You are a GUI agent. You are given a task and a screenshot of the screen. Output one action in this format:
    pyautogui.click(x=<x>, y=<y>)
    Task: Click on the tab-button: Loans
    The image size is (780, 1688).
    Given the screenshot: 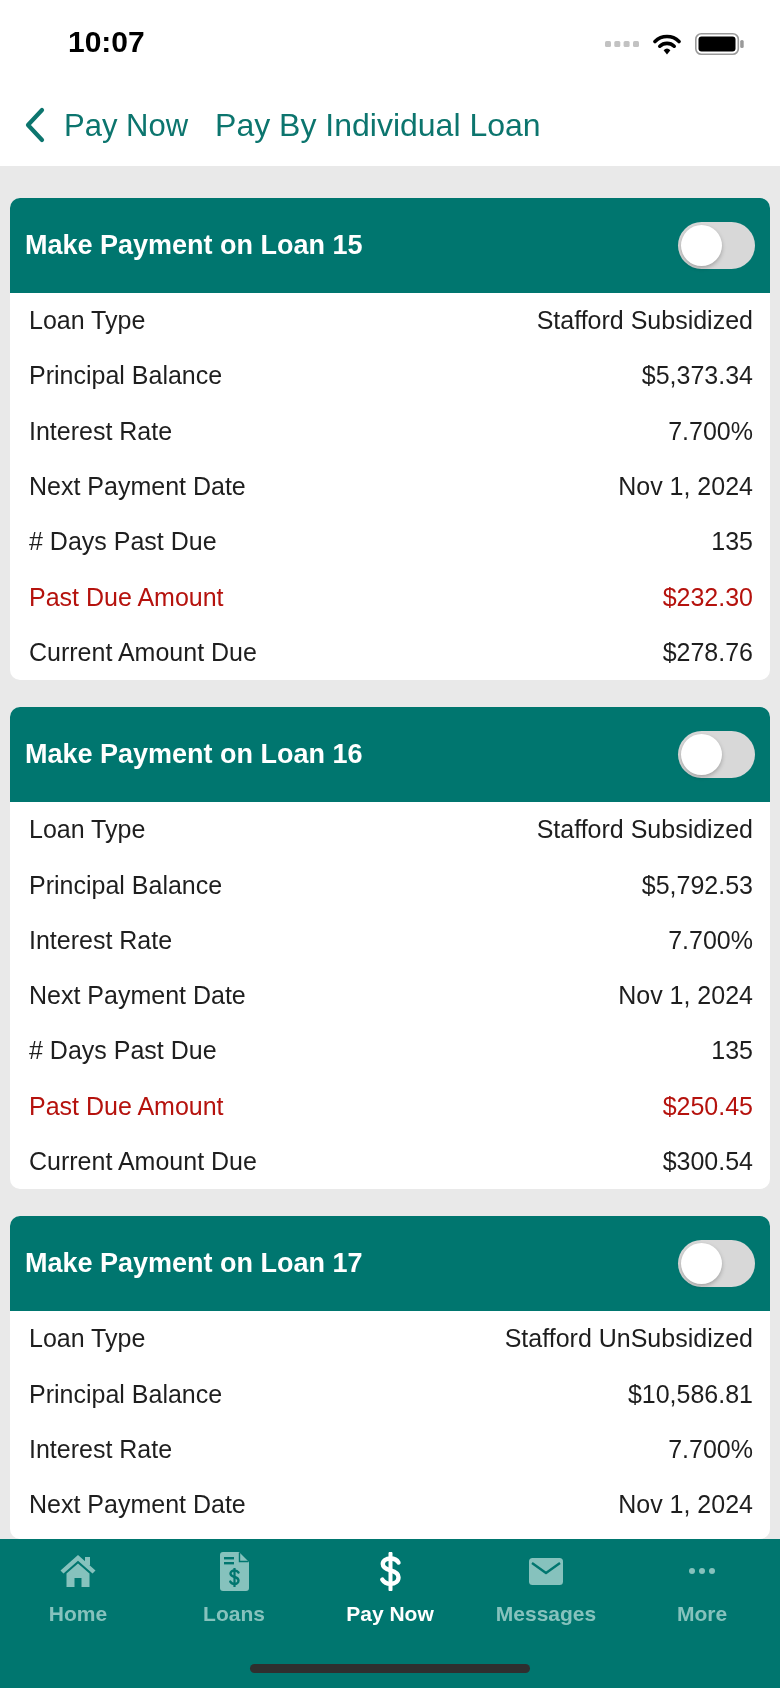 What is the action you would take?
    pyautogui.click(x=234, y=1587)
    